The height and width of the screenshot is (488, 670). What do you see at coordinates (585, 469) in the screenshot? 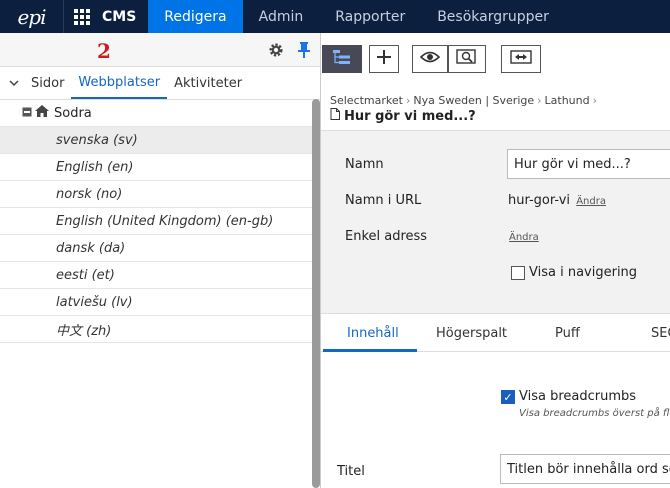
I see `title-input: Titlen bör innehålla ord som` at bounding box center [585, 469].